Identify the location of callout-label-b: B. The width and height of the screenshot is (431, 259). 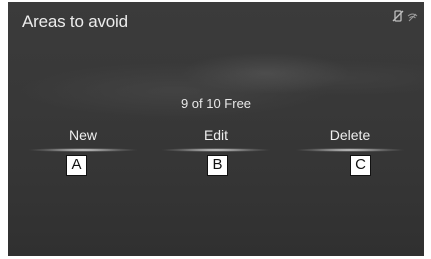
(217, 165).